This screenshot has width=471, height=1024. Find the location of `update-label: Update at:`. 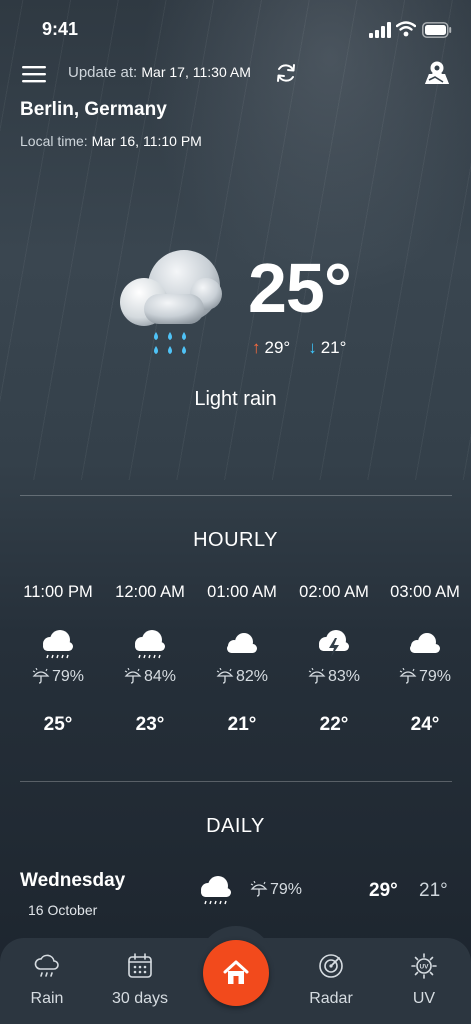

update-label: Update at: is located at coordinates (103, 72).